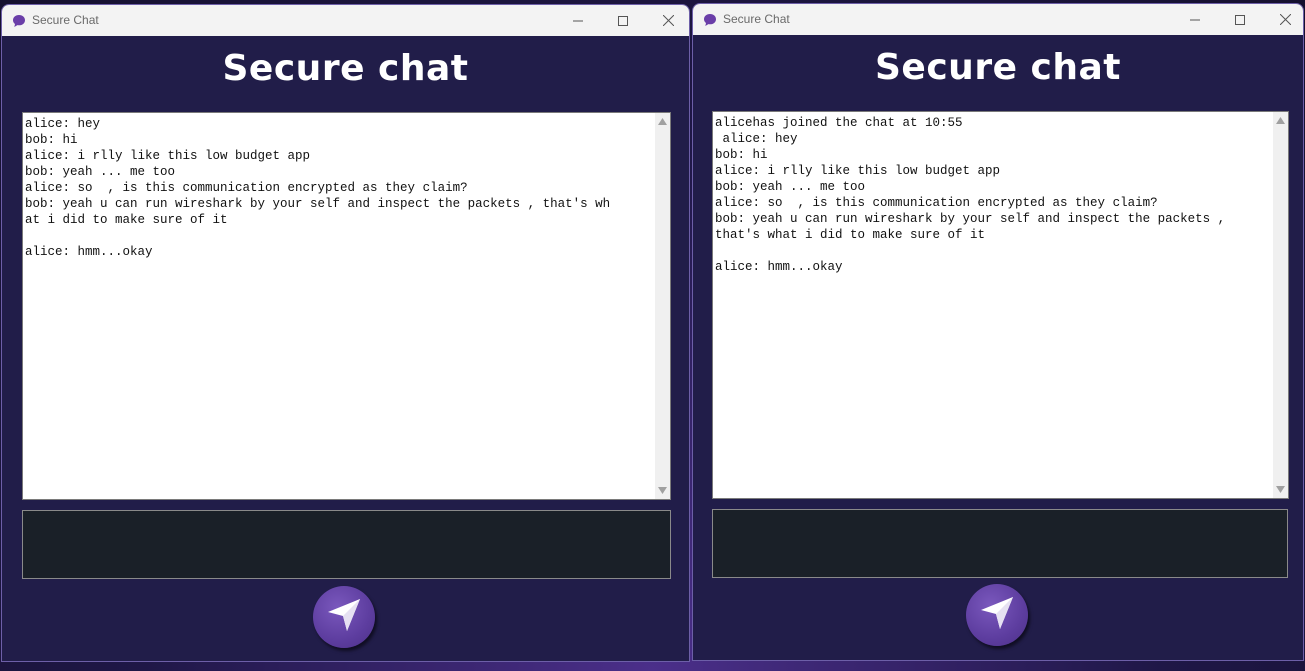 This screenshot has height=671, width=1305. Describe the element at coordinates (850, 235) in the screenshot. I see `chat-message-line: that's what i did to make sure of it` at that location.